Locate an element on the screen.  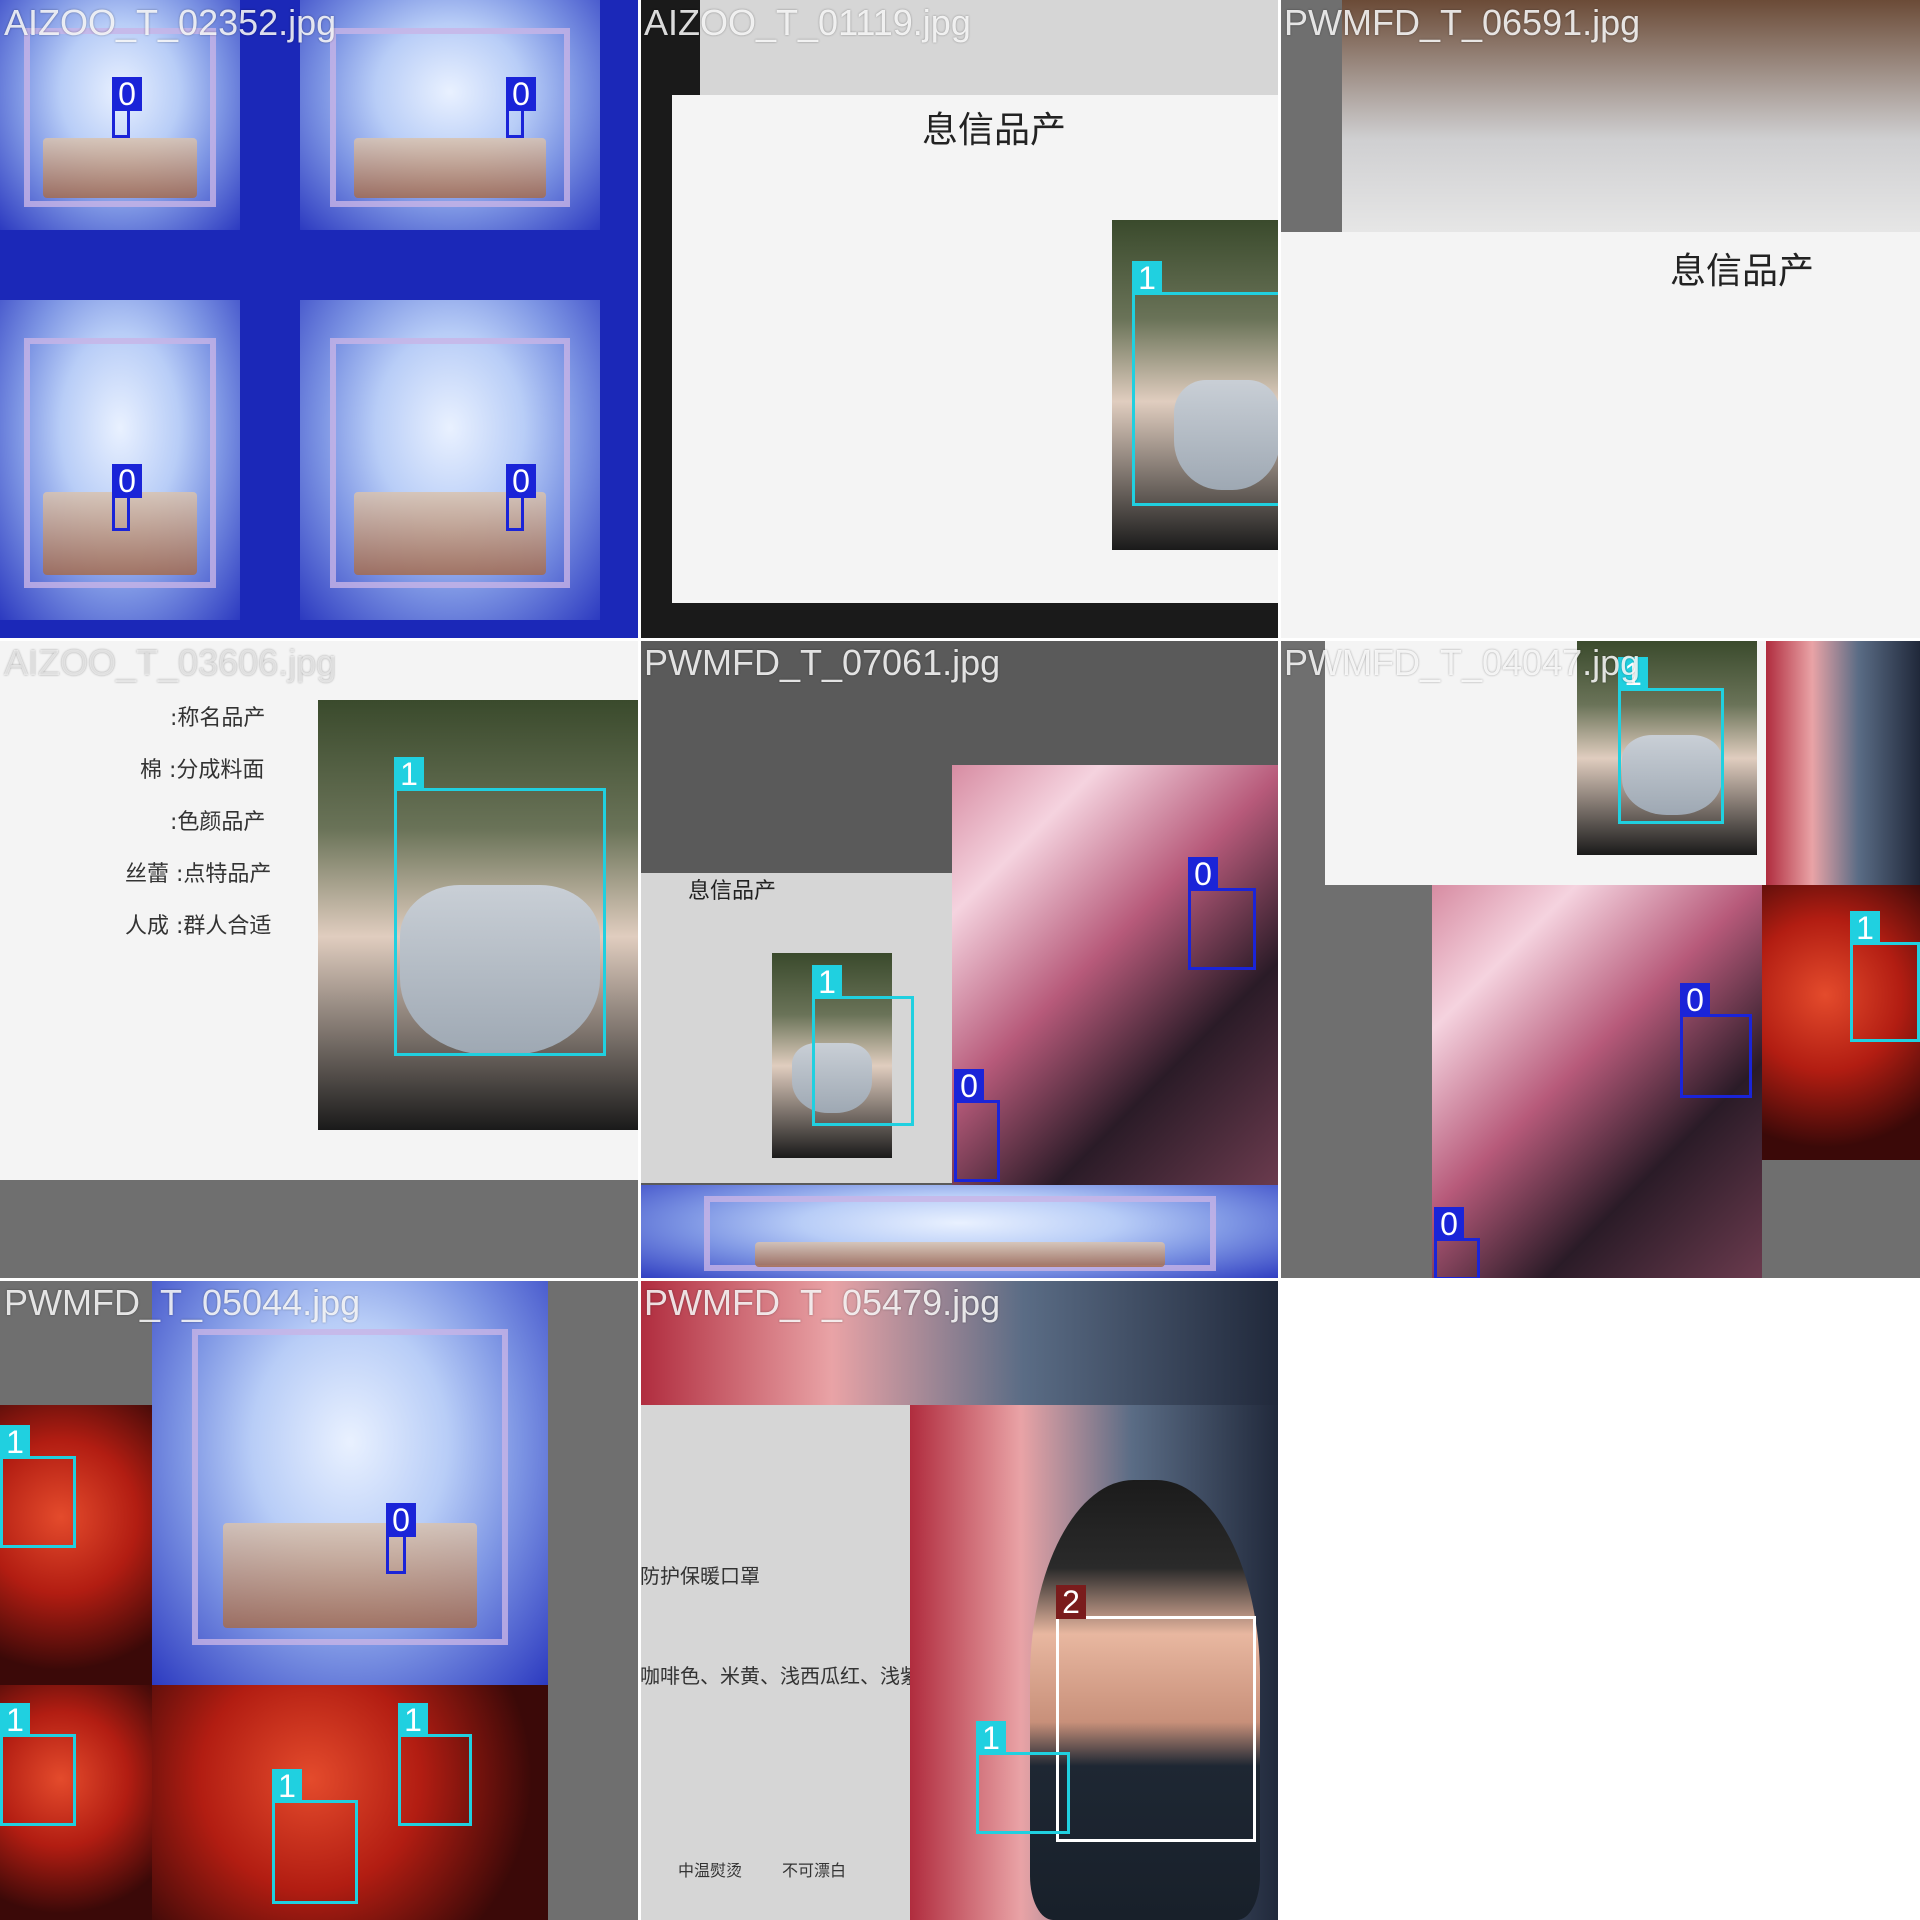
document-row: 咖啡色、米黄、浅西瓜红、浅紫 is located at coordinates (775, 1676).